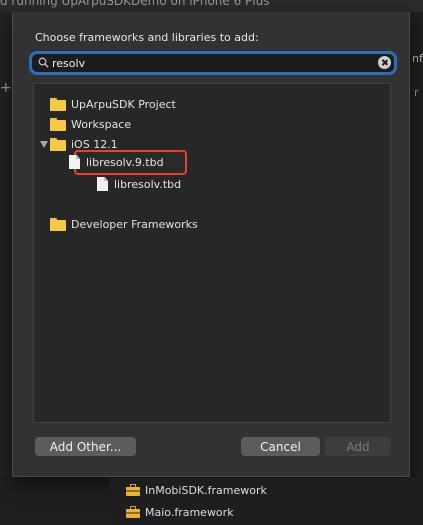  I want to click on tree-item-label: Developer Frameworks, so click(134, 224).